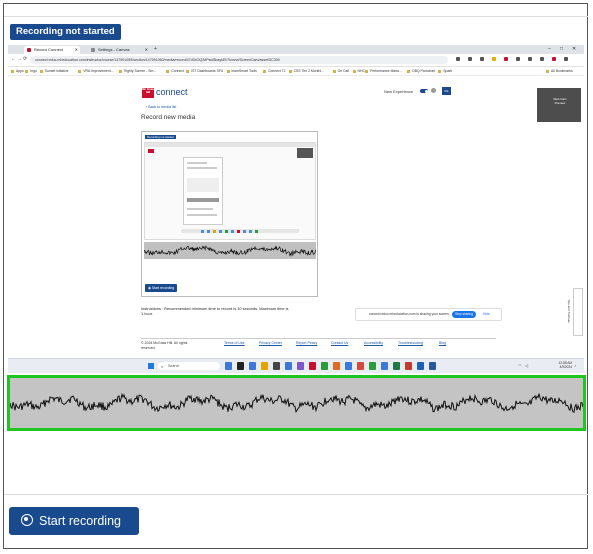 This screenshot has width=593, height=554. What do you see at coordinates (204, 71) in the screenshot?
I see `bookmark-item: IST Dashboards SFU` at bounding box center [204, 71].